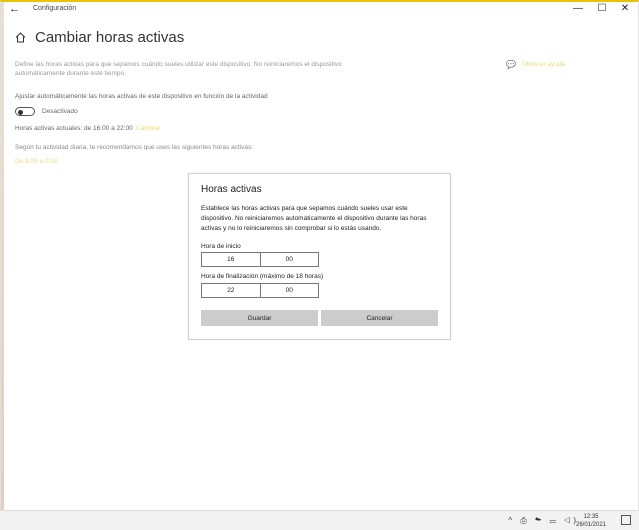  Describe the element at coordinates (591, 521) in the screenshot. I see `clock: 12:35 26/01/2021` at that location.